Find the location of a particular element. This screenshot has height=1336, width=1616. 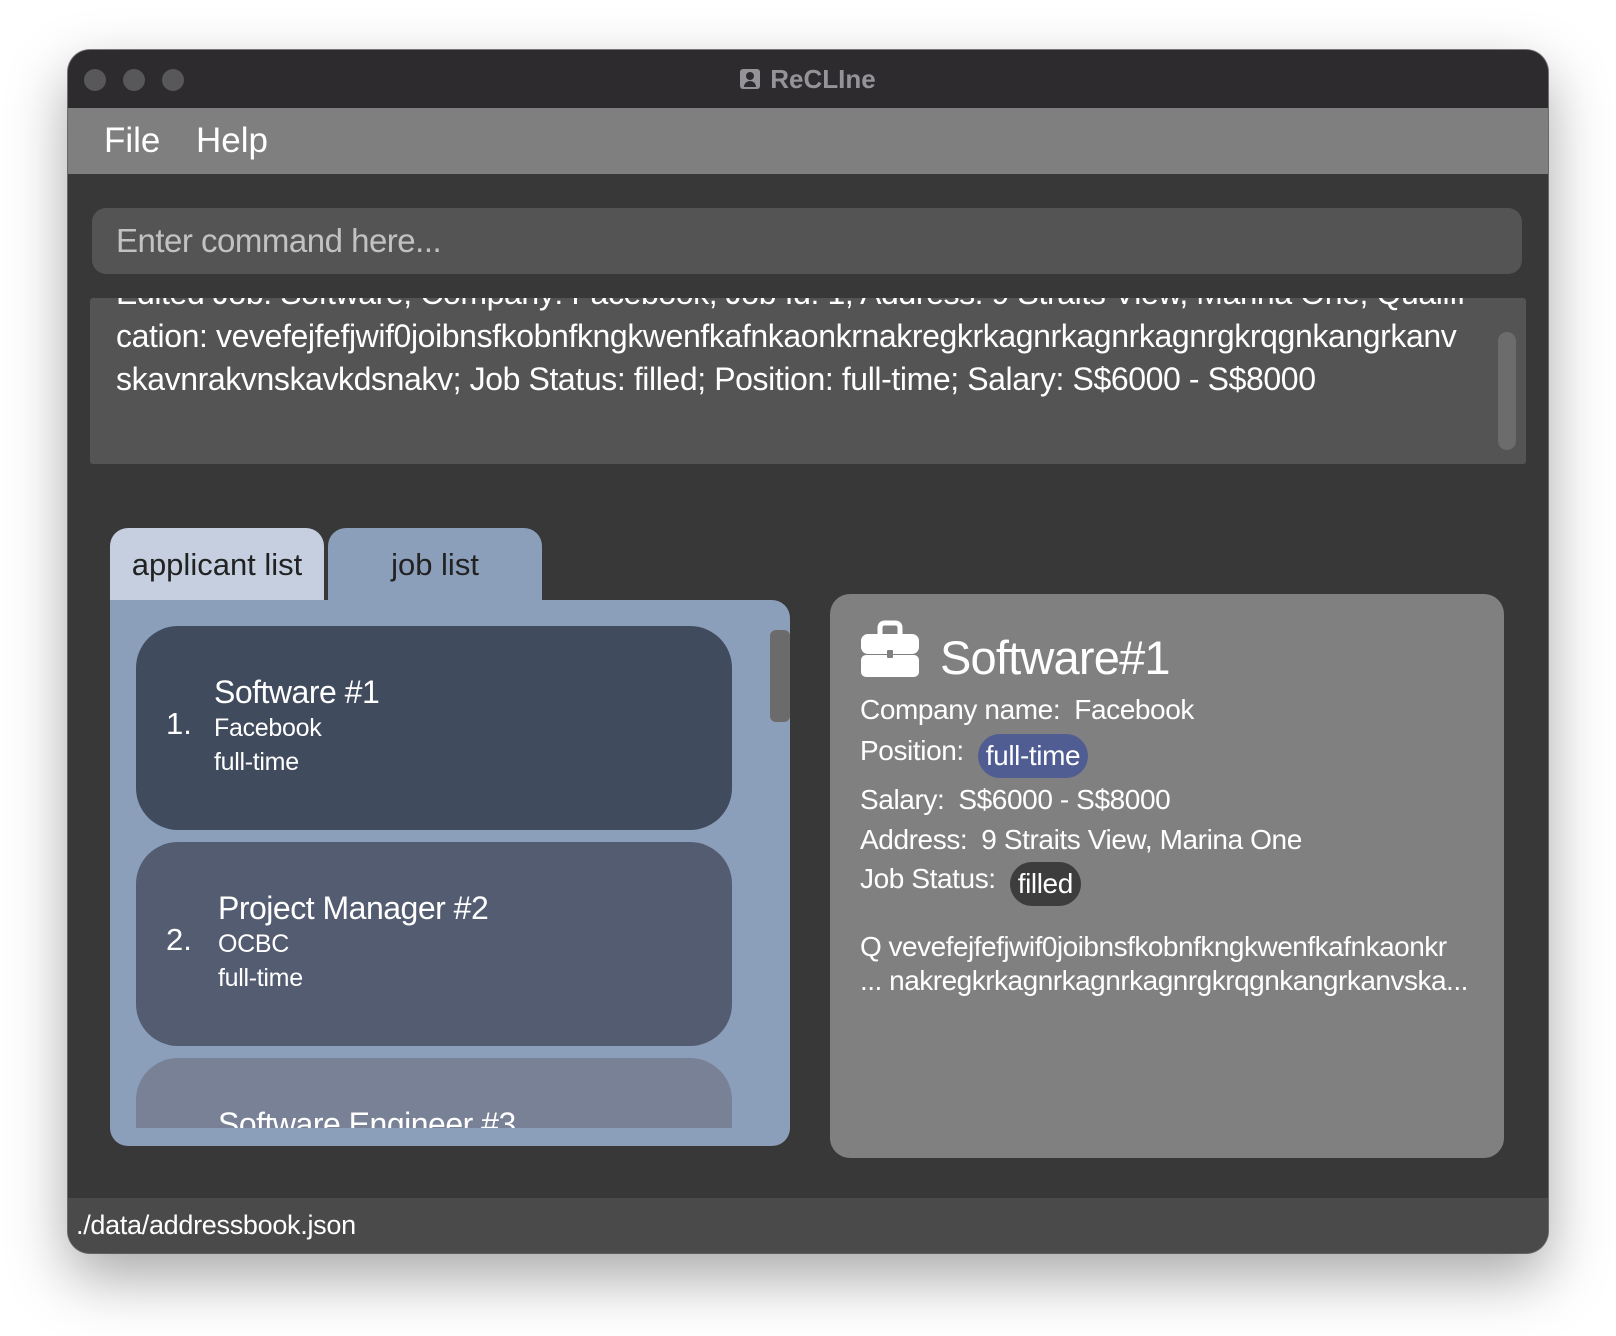

status-label: Job Status: is located at coordinates (928, 878).